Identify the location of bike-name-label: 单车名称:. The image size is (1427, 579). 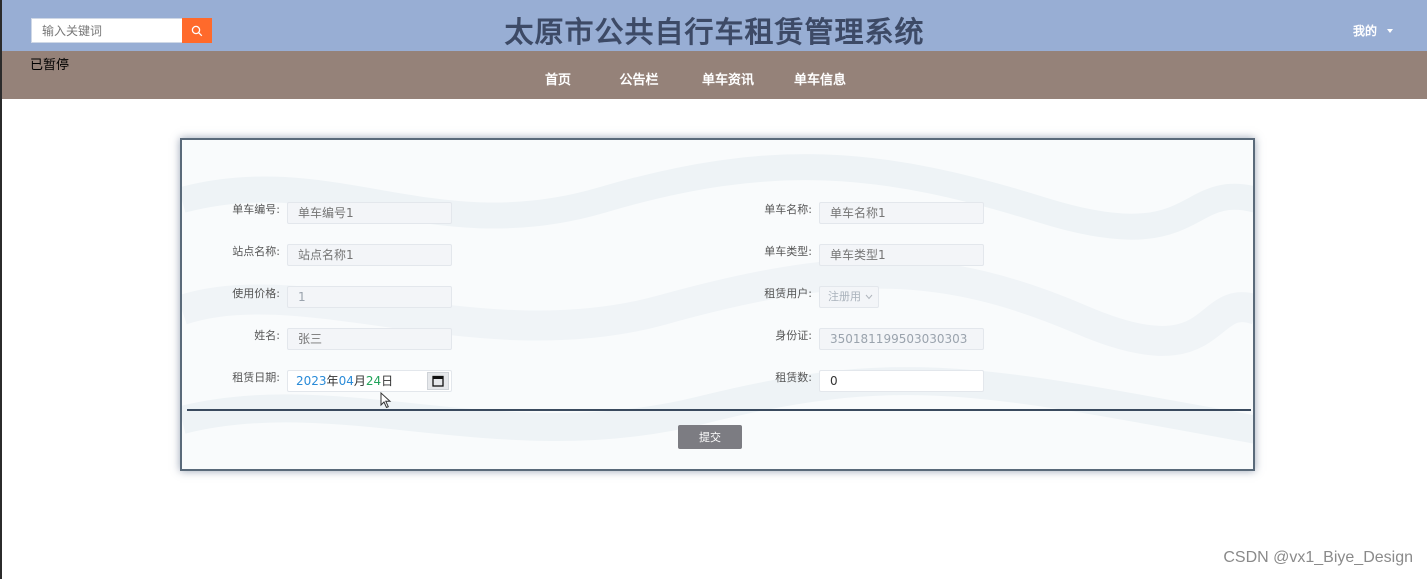
(788, 209).